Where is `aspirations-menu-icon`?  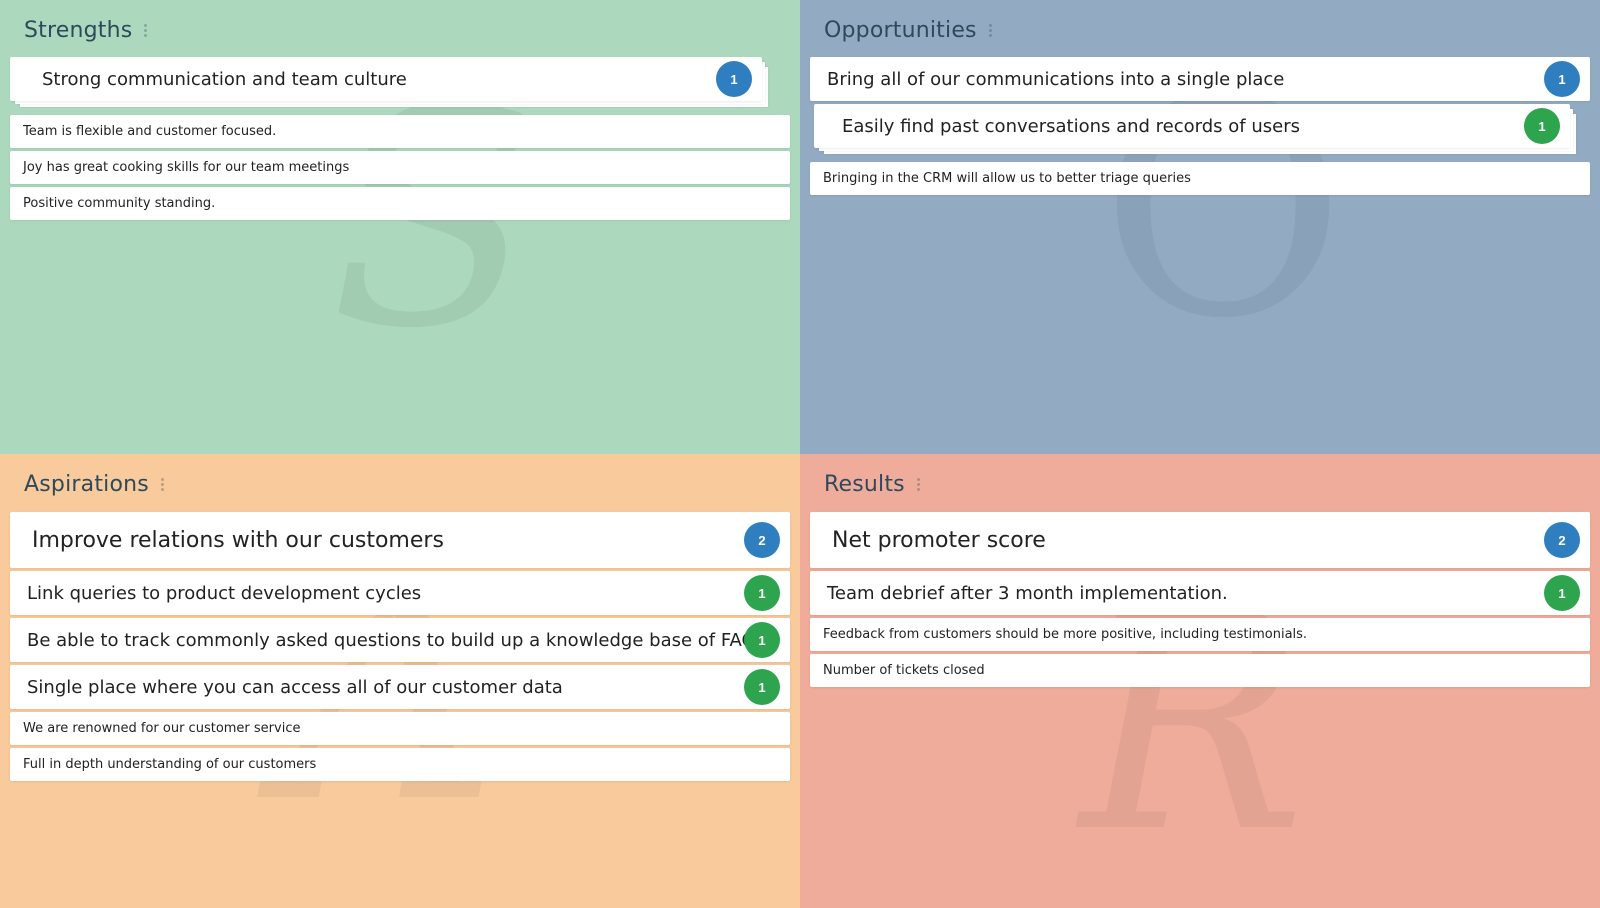
aspirations-menu-icon is located at coordinates (162, 484).